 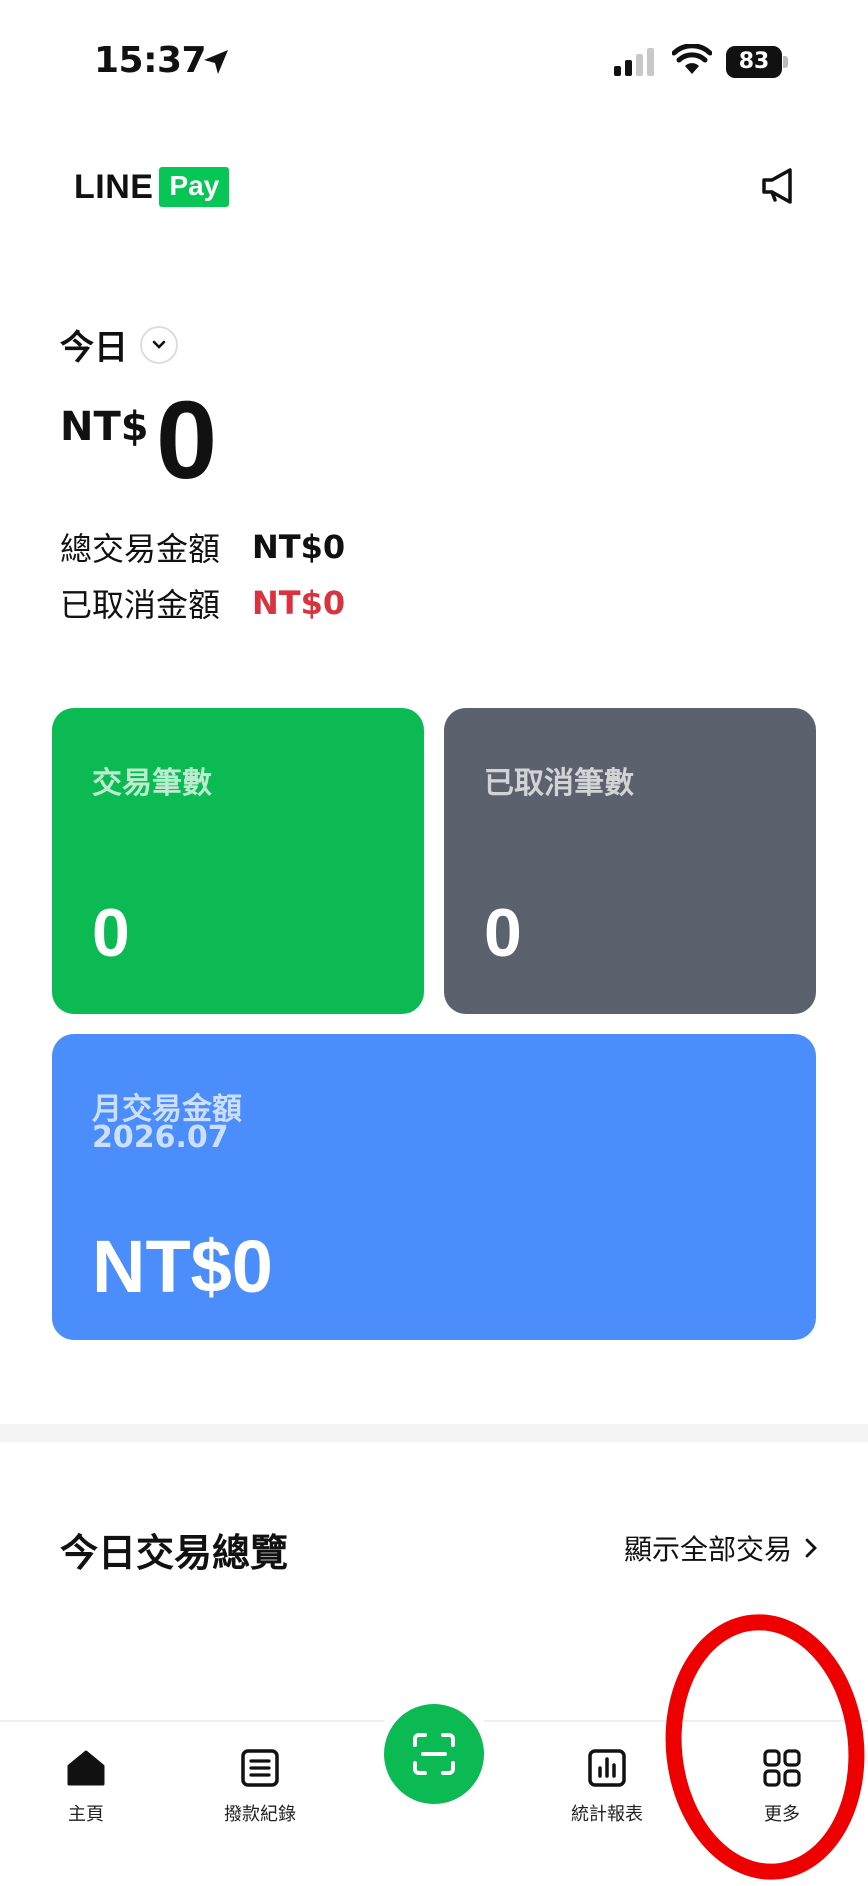 What do you see at coordinates (811, 1548) in the screenshot?
I see `chevron-right-icon` at bounding box center [811, 1548].